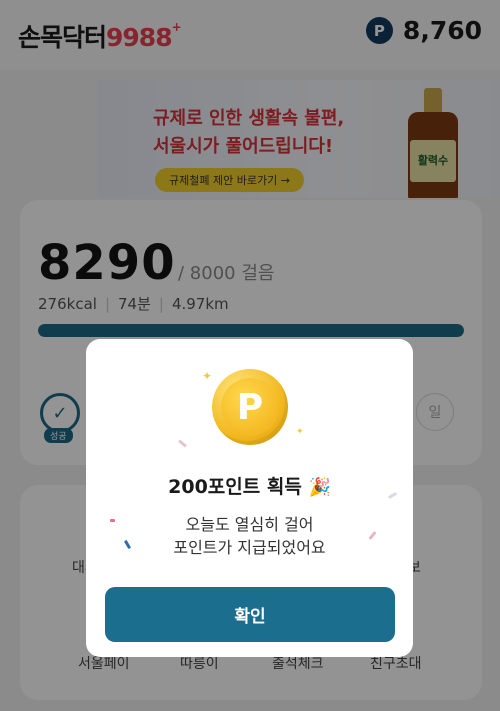  Describe the element at coordinates (235, 487) in the screenshot. I see `modal-title-text: 200포인트 획득` at that location.